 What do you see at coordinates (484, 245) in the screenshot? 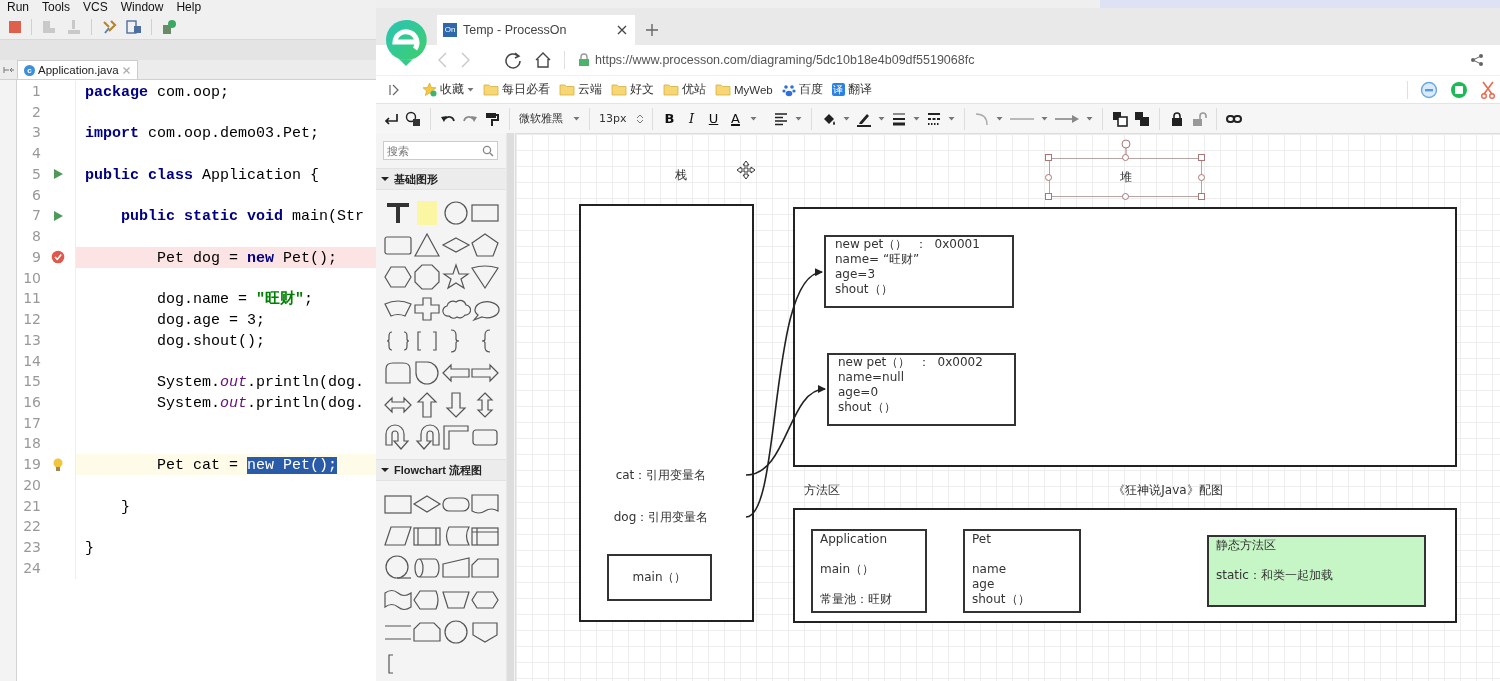
I see `pentagon-icon` at bounding box center [484, 245].